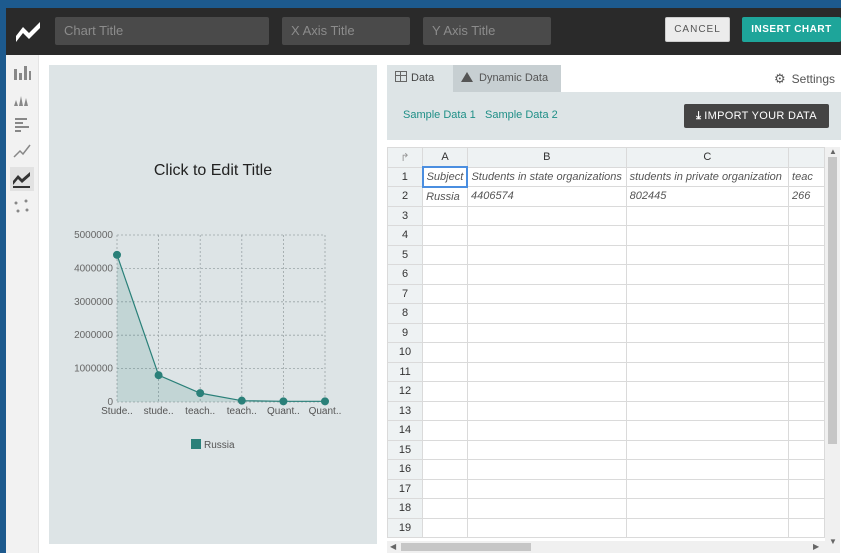  I want to click on table-cell: Subject, so click(445, 177).